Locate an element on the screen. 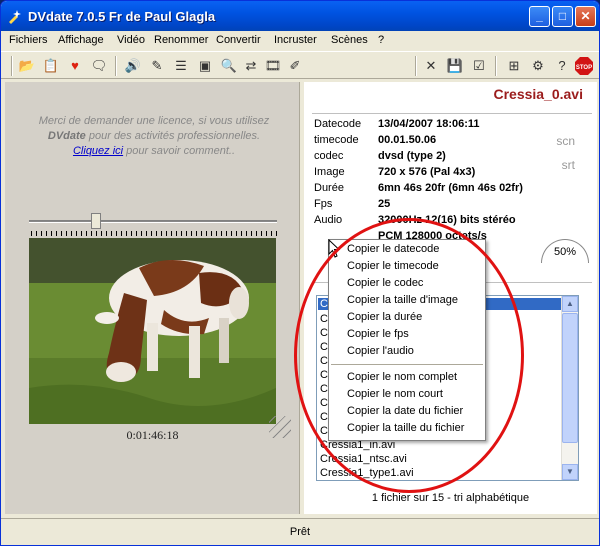  menu-copy-duration: Copier la durée is located at coordinates (384, 317).